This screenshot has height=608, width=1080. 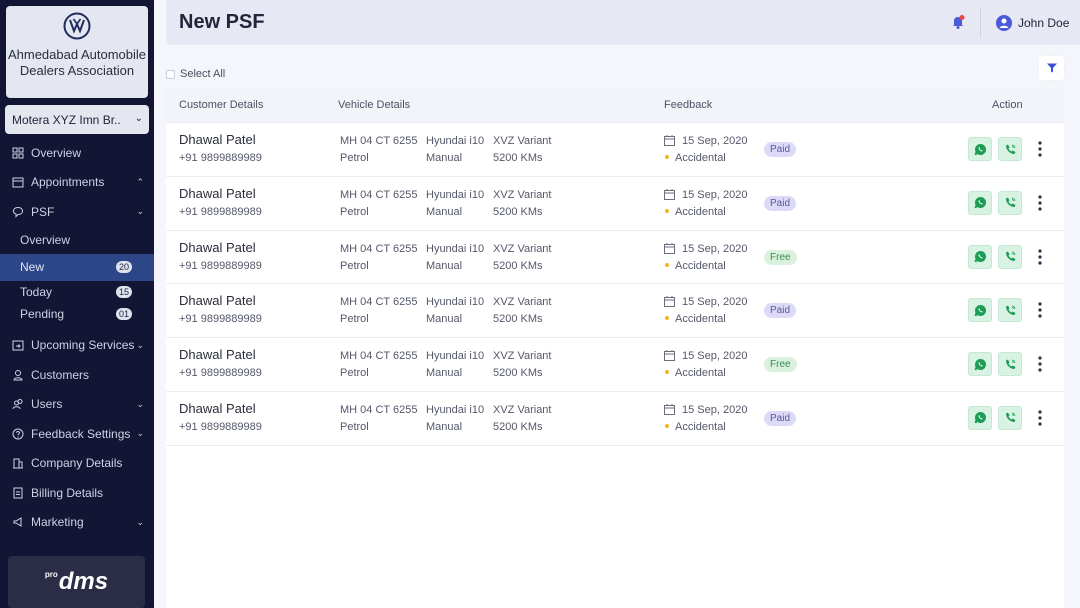 I want to click on sidebar-item-overview: Overview, so click(x=77, y=153).